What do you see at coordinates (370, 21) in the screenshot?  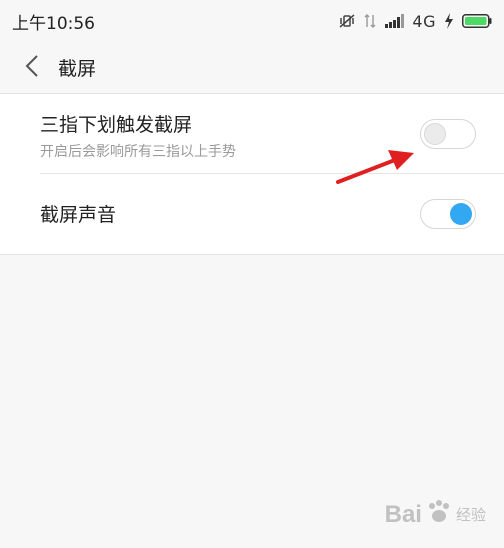 I see `data-arrows-icon` at bounding box center [370, 21].